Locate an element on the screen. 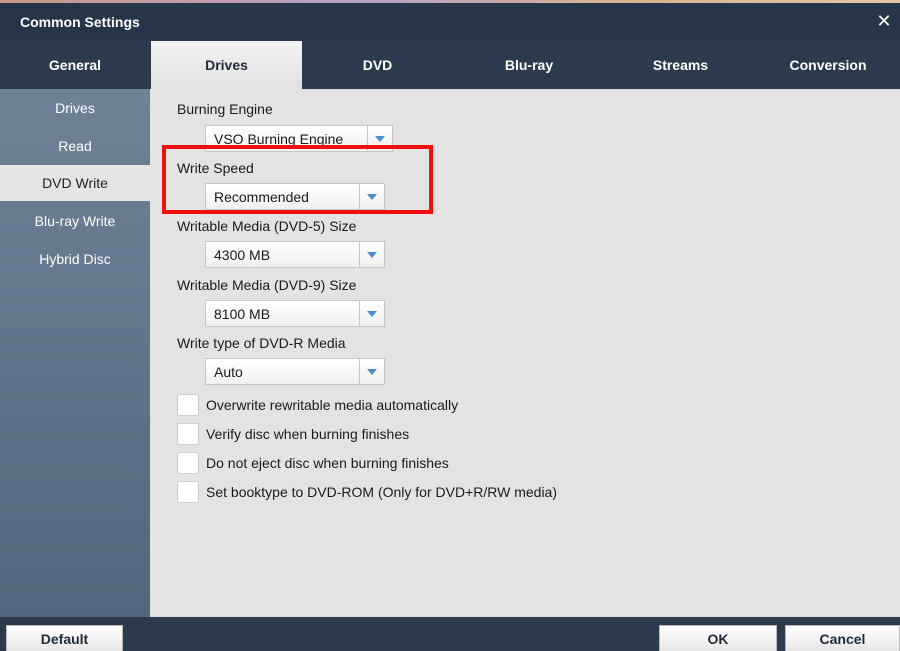 The height and width of the screenshot is (651, 900). dvd5-size-label: Writable Media (DVD-5) Size is located at coordinates (267, 226).